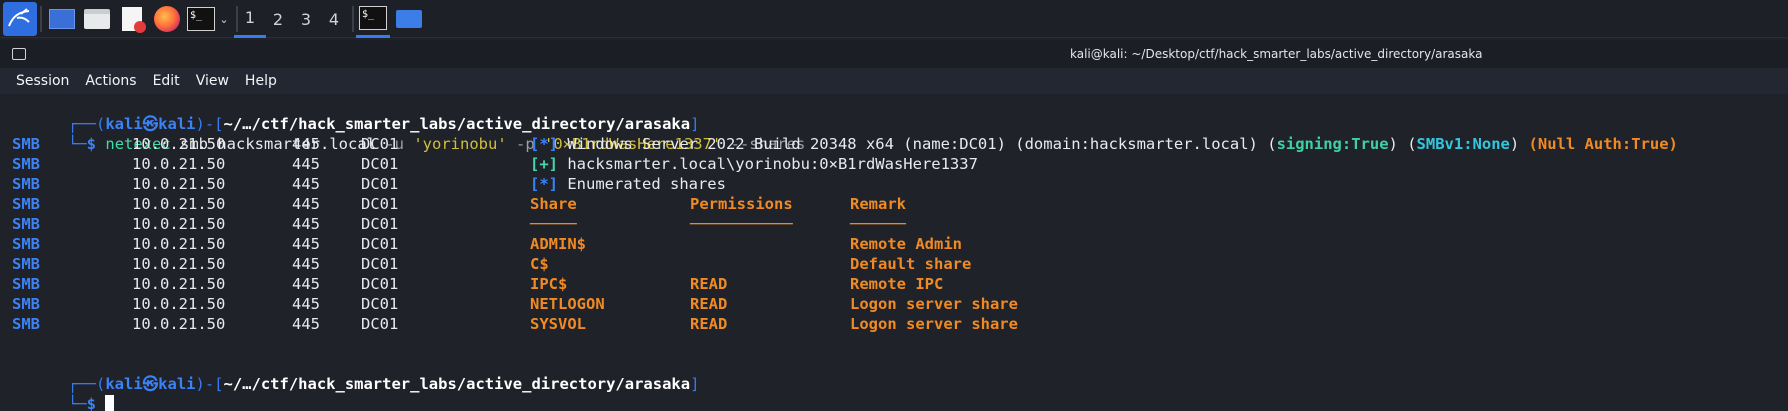 Image resolution: width=1788 pixels, height=411 pixels. I want to click on menu-view: View, so click(212, 81).